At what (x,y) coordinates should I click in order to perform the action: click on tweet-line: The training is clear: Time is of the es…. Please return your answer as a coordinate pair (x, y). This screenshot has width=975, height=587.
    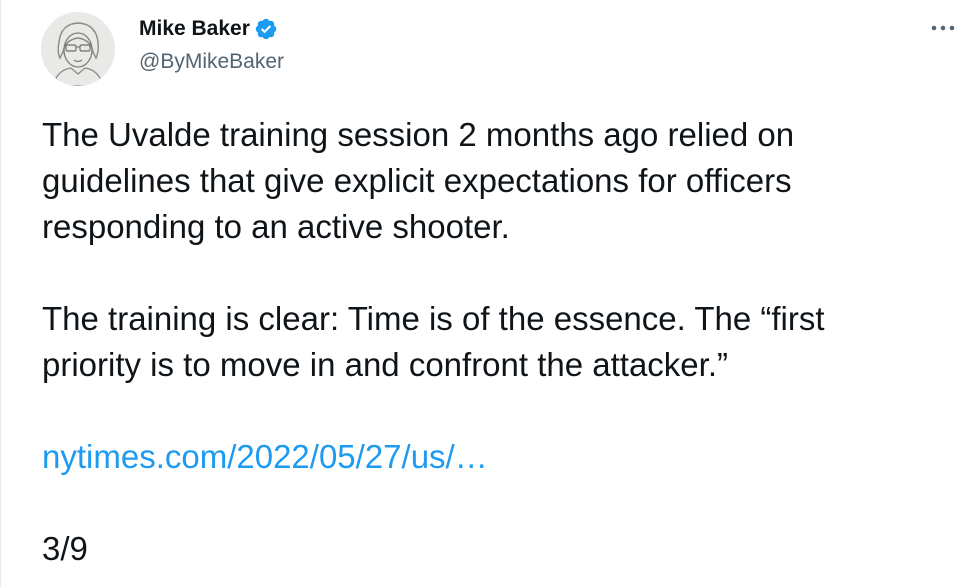
    Looking at the image, I should click on (433, 318).